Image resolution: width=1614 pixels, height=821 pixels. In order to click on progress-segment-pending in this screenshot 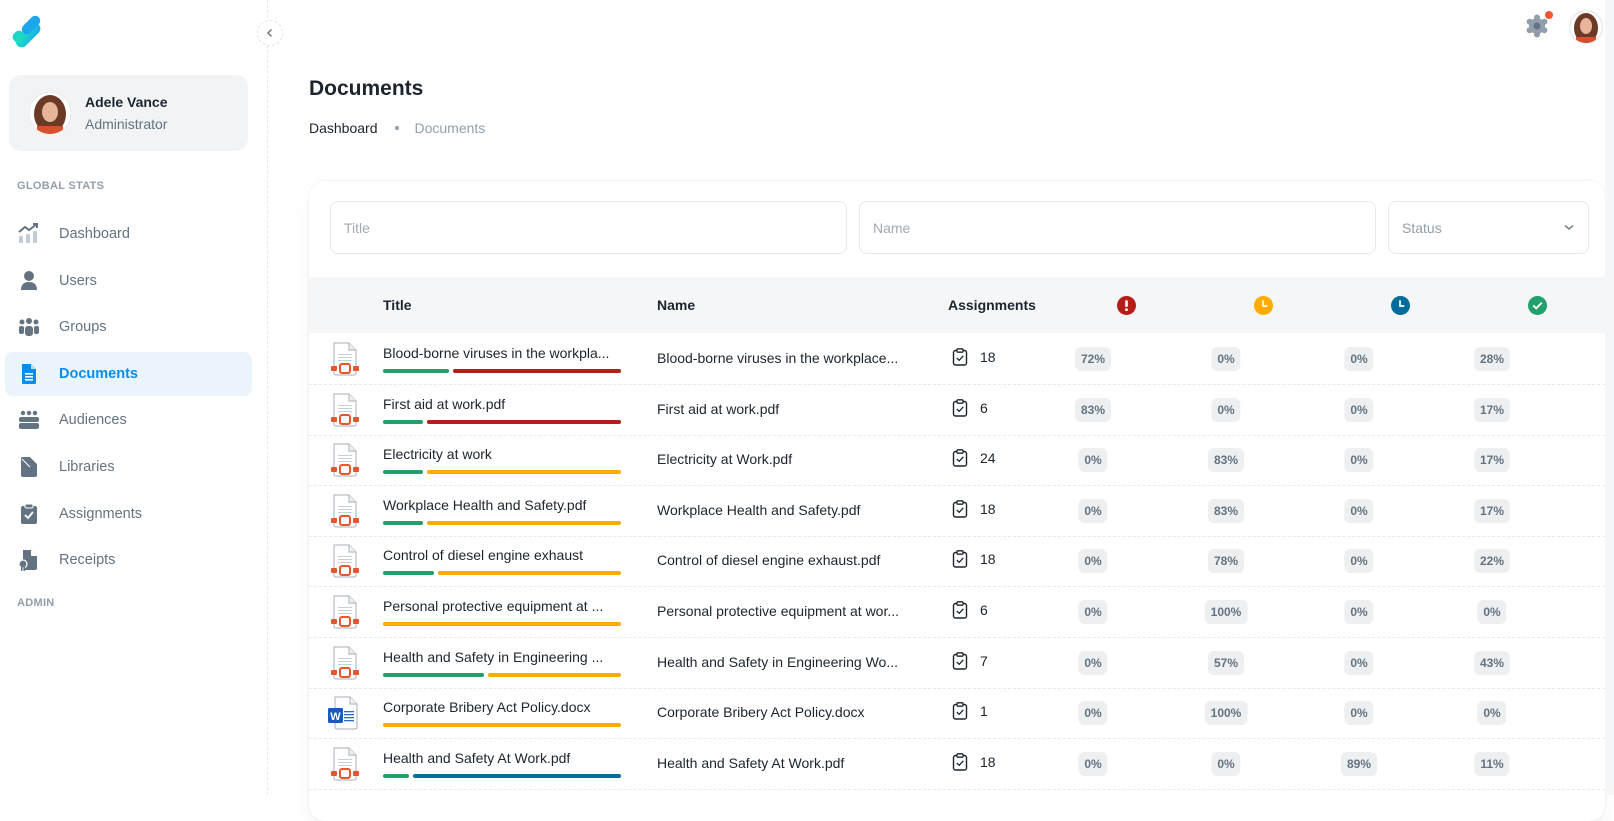, I will do `click(502, 624)`.